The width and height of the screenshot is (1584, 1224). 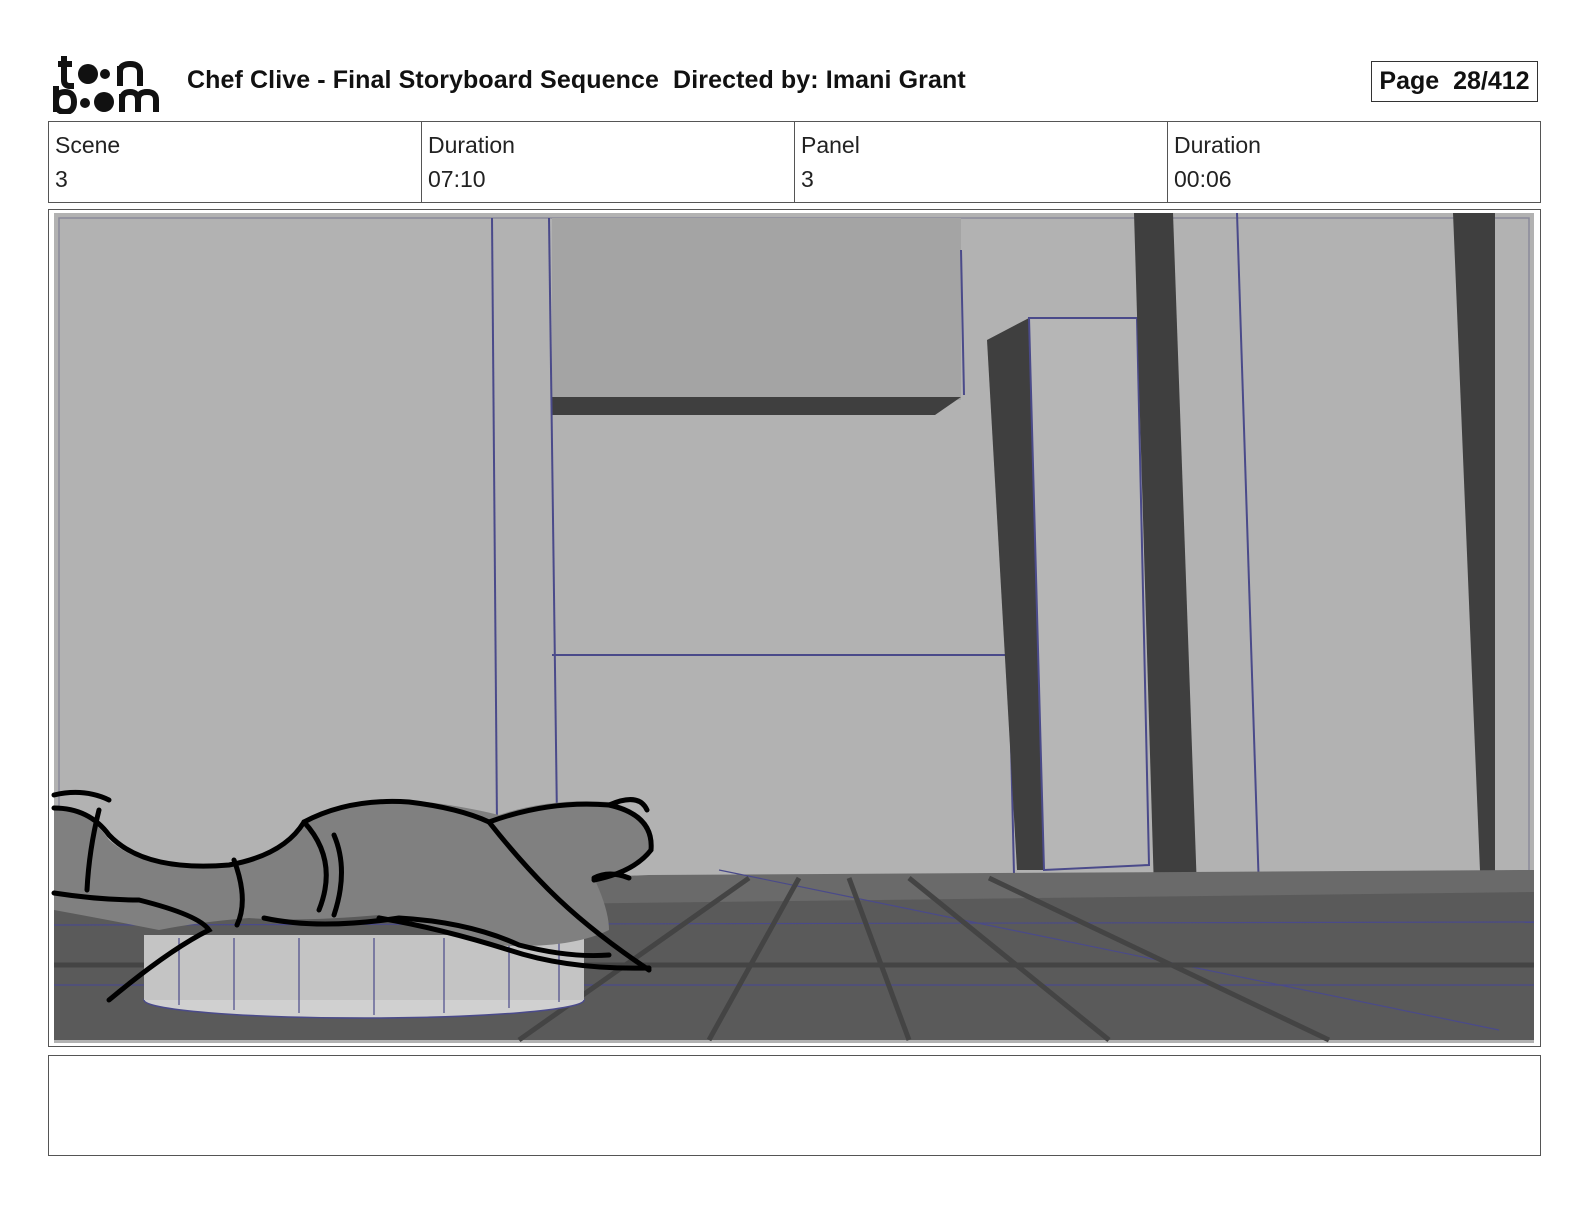 I want to click on page-label: Page, so click(x=1409, y=81).